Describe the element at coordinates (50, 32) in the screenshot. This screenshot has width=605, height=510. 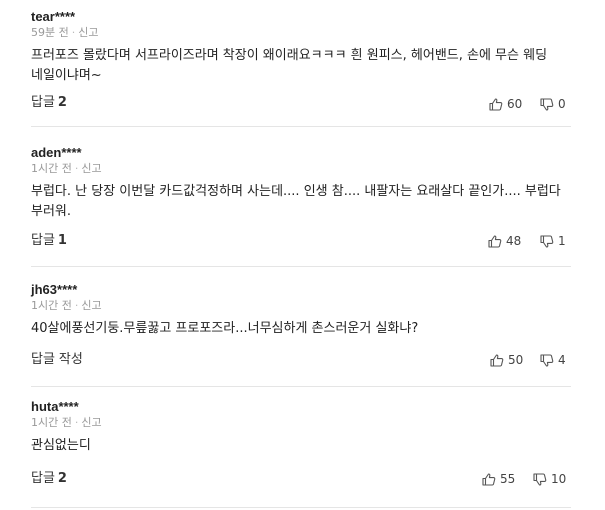
I see `comment-time: 59분 전` at that location.